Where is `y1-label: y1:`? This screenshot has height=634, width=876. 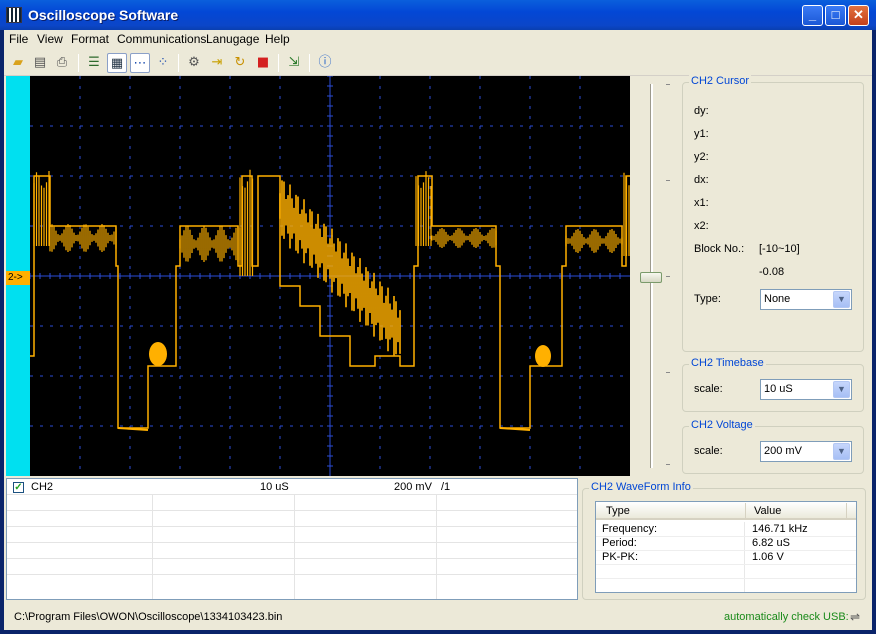 y1-label: y1: is located at coordinates (701, 134).